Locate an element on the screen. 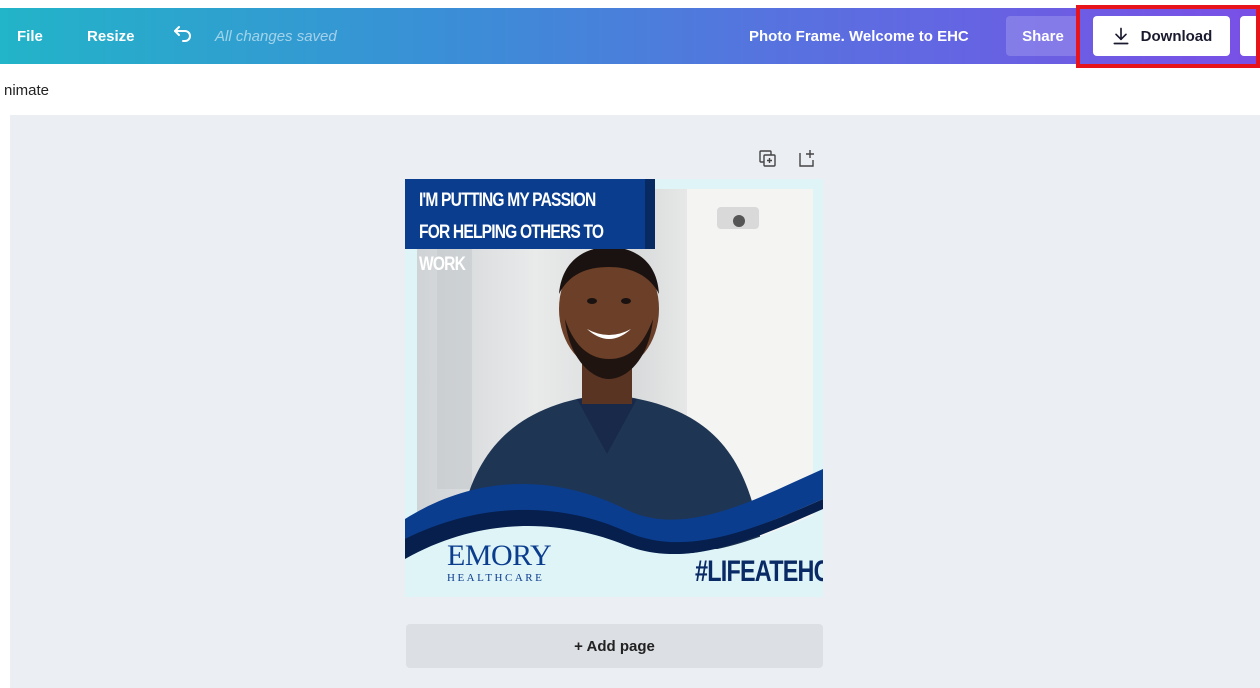 The height and width of the screenshot is (688, 1260). logo-subtitle: HEALTHCARE is located at coordinates (496, 578).